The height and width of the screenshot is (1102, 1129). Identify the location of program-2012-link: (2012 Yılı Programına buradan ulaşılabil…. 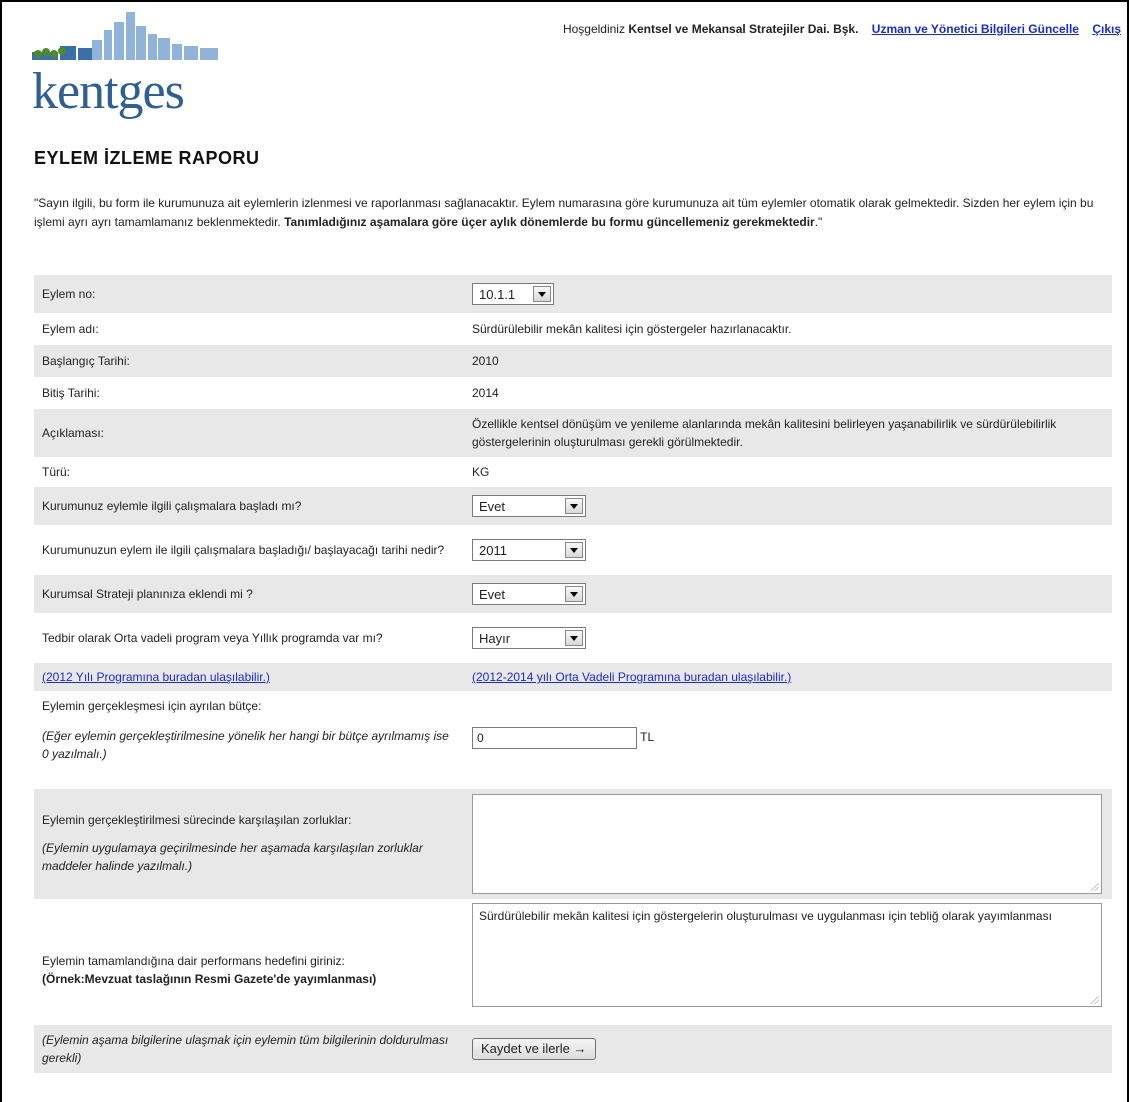
(156, 677).